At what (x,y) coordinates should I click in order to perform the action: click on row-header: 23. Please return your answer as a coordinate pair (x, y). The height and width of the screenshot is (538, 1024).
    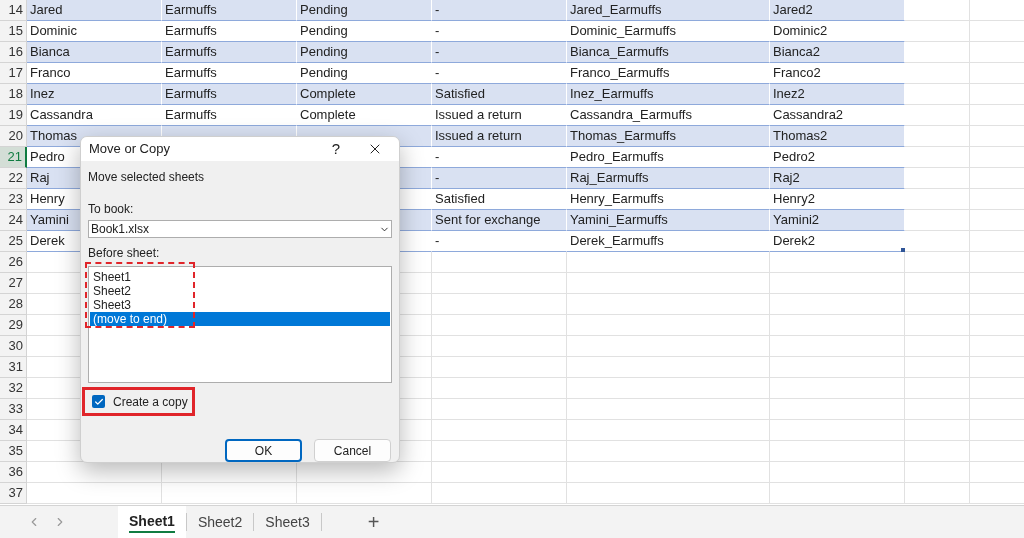
    Looking at the image, I should click on (13, 199).